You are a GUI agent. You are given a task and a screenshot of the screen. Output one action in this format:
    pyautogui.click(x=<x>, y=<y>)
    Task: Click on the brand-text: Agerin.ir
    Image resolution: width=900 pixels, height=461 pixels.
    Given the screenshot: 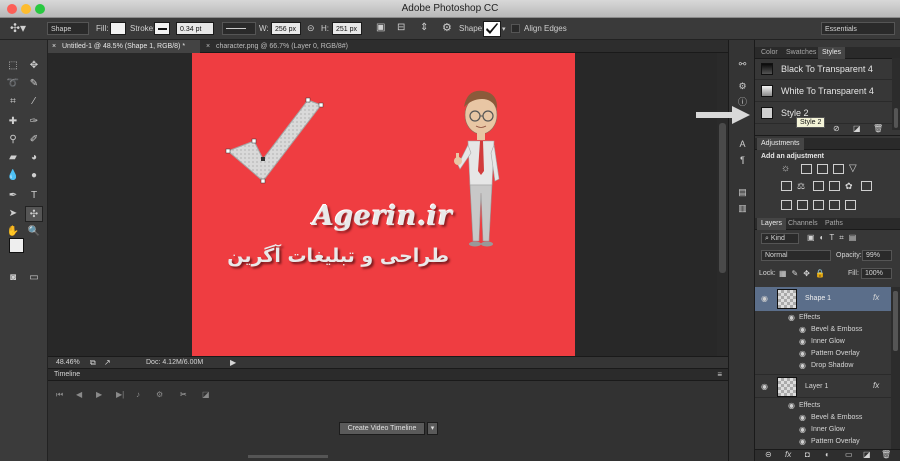 What is the action you would take?
    pyautogui.click(x=383, y=216)
    